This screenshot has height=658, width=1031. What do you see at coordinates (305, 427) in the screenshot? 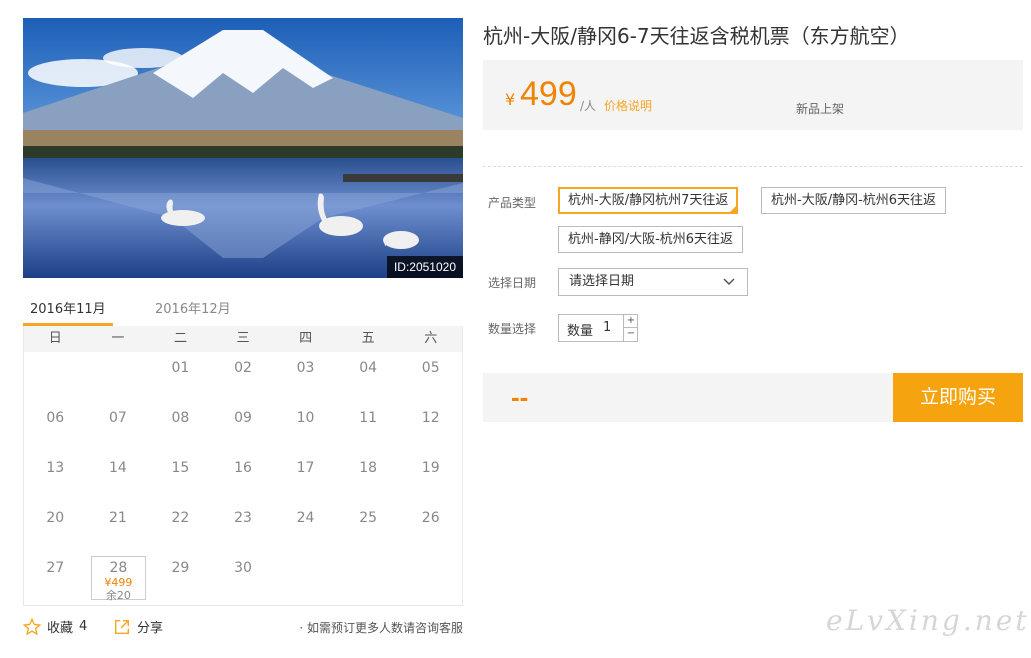
I see `calendar-day: 10` at bounding box center [305, 427].